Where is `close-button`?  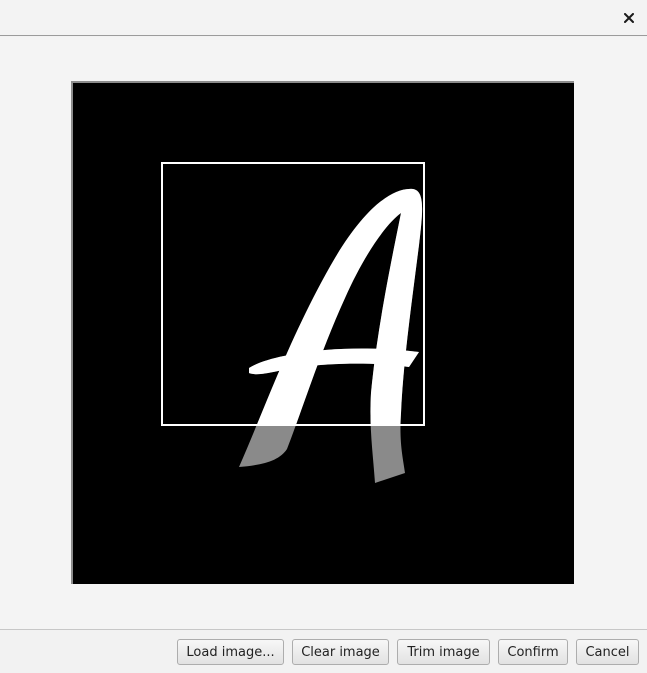
close-button is located at coordinates (629, 18).